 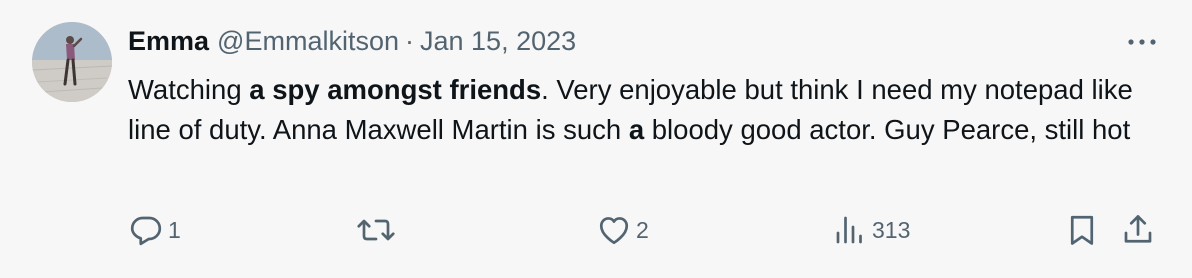 What do you see at coordinates (308, 41) in the screenshot?
I see `author-handle: @Emmalkitson` at bounding box center [308, 41].